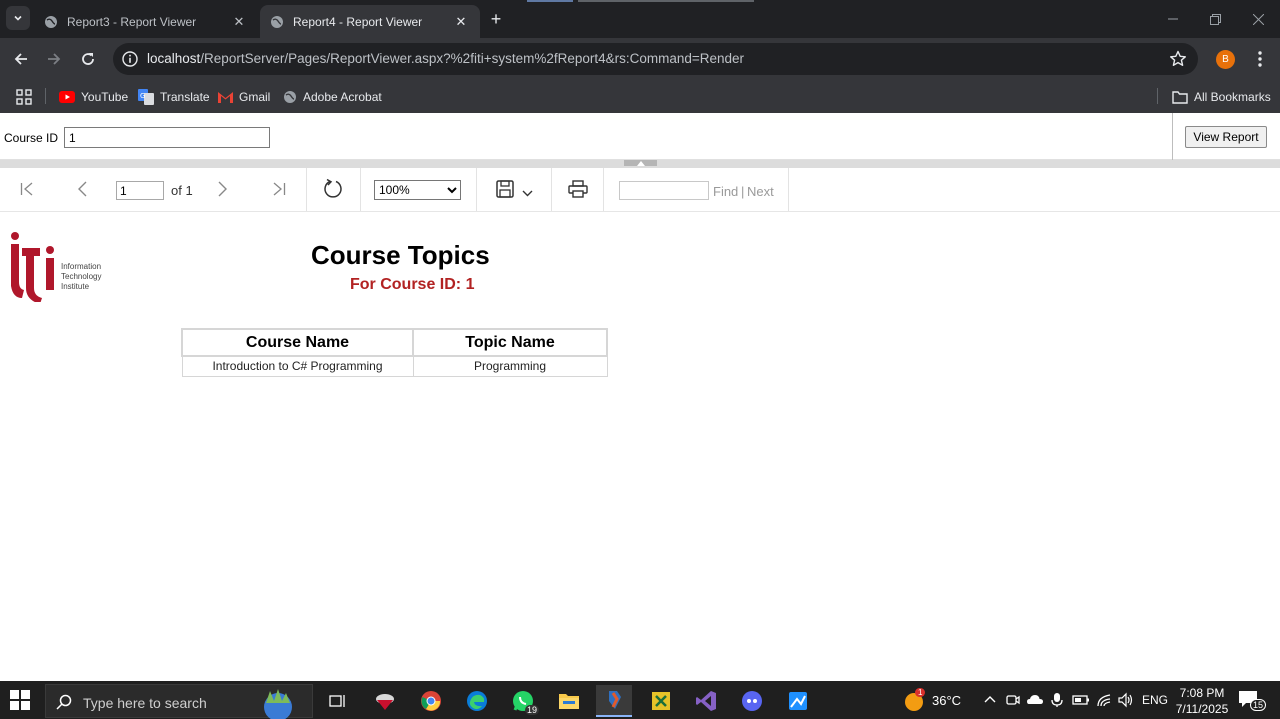 This screenshot has height=719, width=1280. Describe the element at coordinates (1126, 700) in the screenshot. I see `volume-icon` at that location.